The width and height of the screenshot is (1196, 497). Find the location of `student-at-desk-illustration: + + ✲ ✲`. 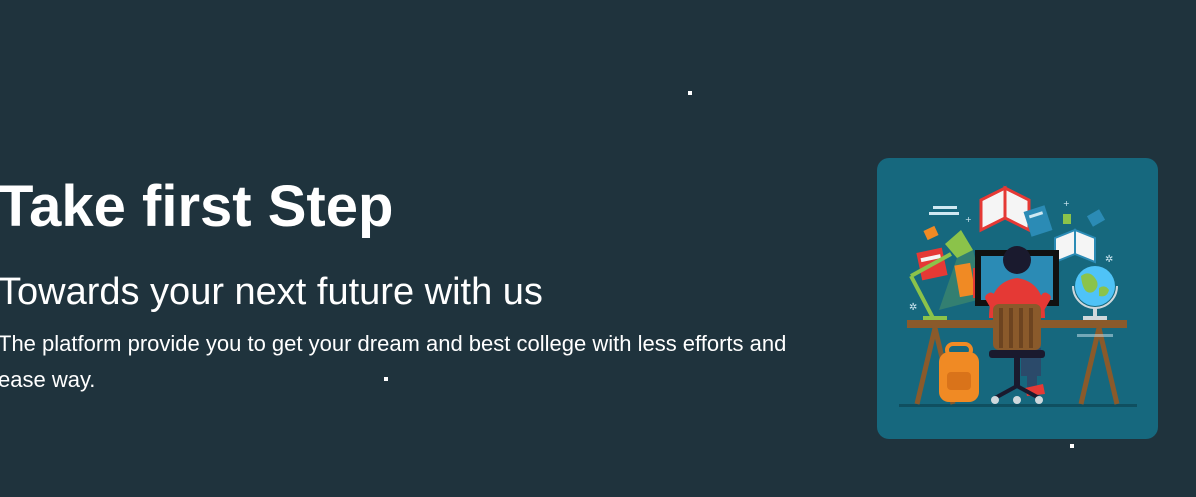

student-at-desk-illustration: + + ✲ ✲ is located at coordinates (1017, 298).